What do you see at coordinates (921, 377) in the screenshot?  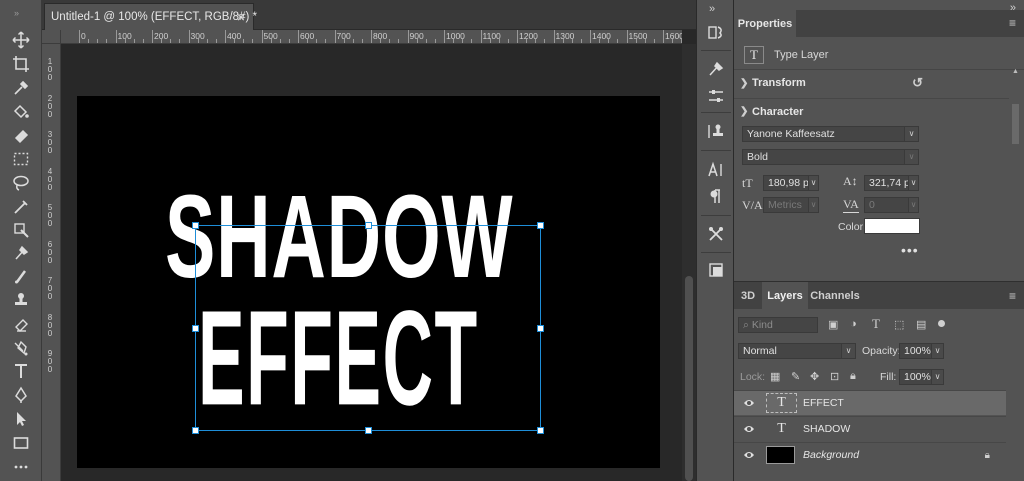 I see `fill-field: 100% ∨` at bounding box center [921, 377].